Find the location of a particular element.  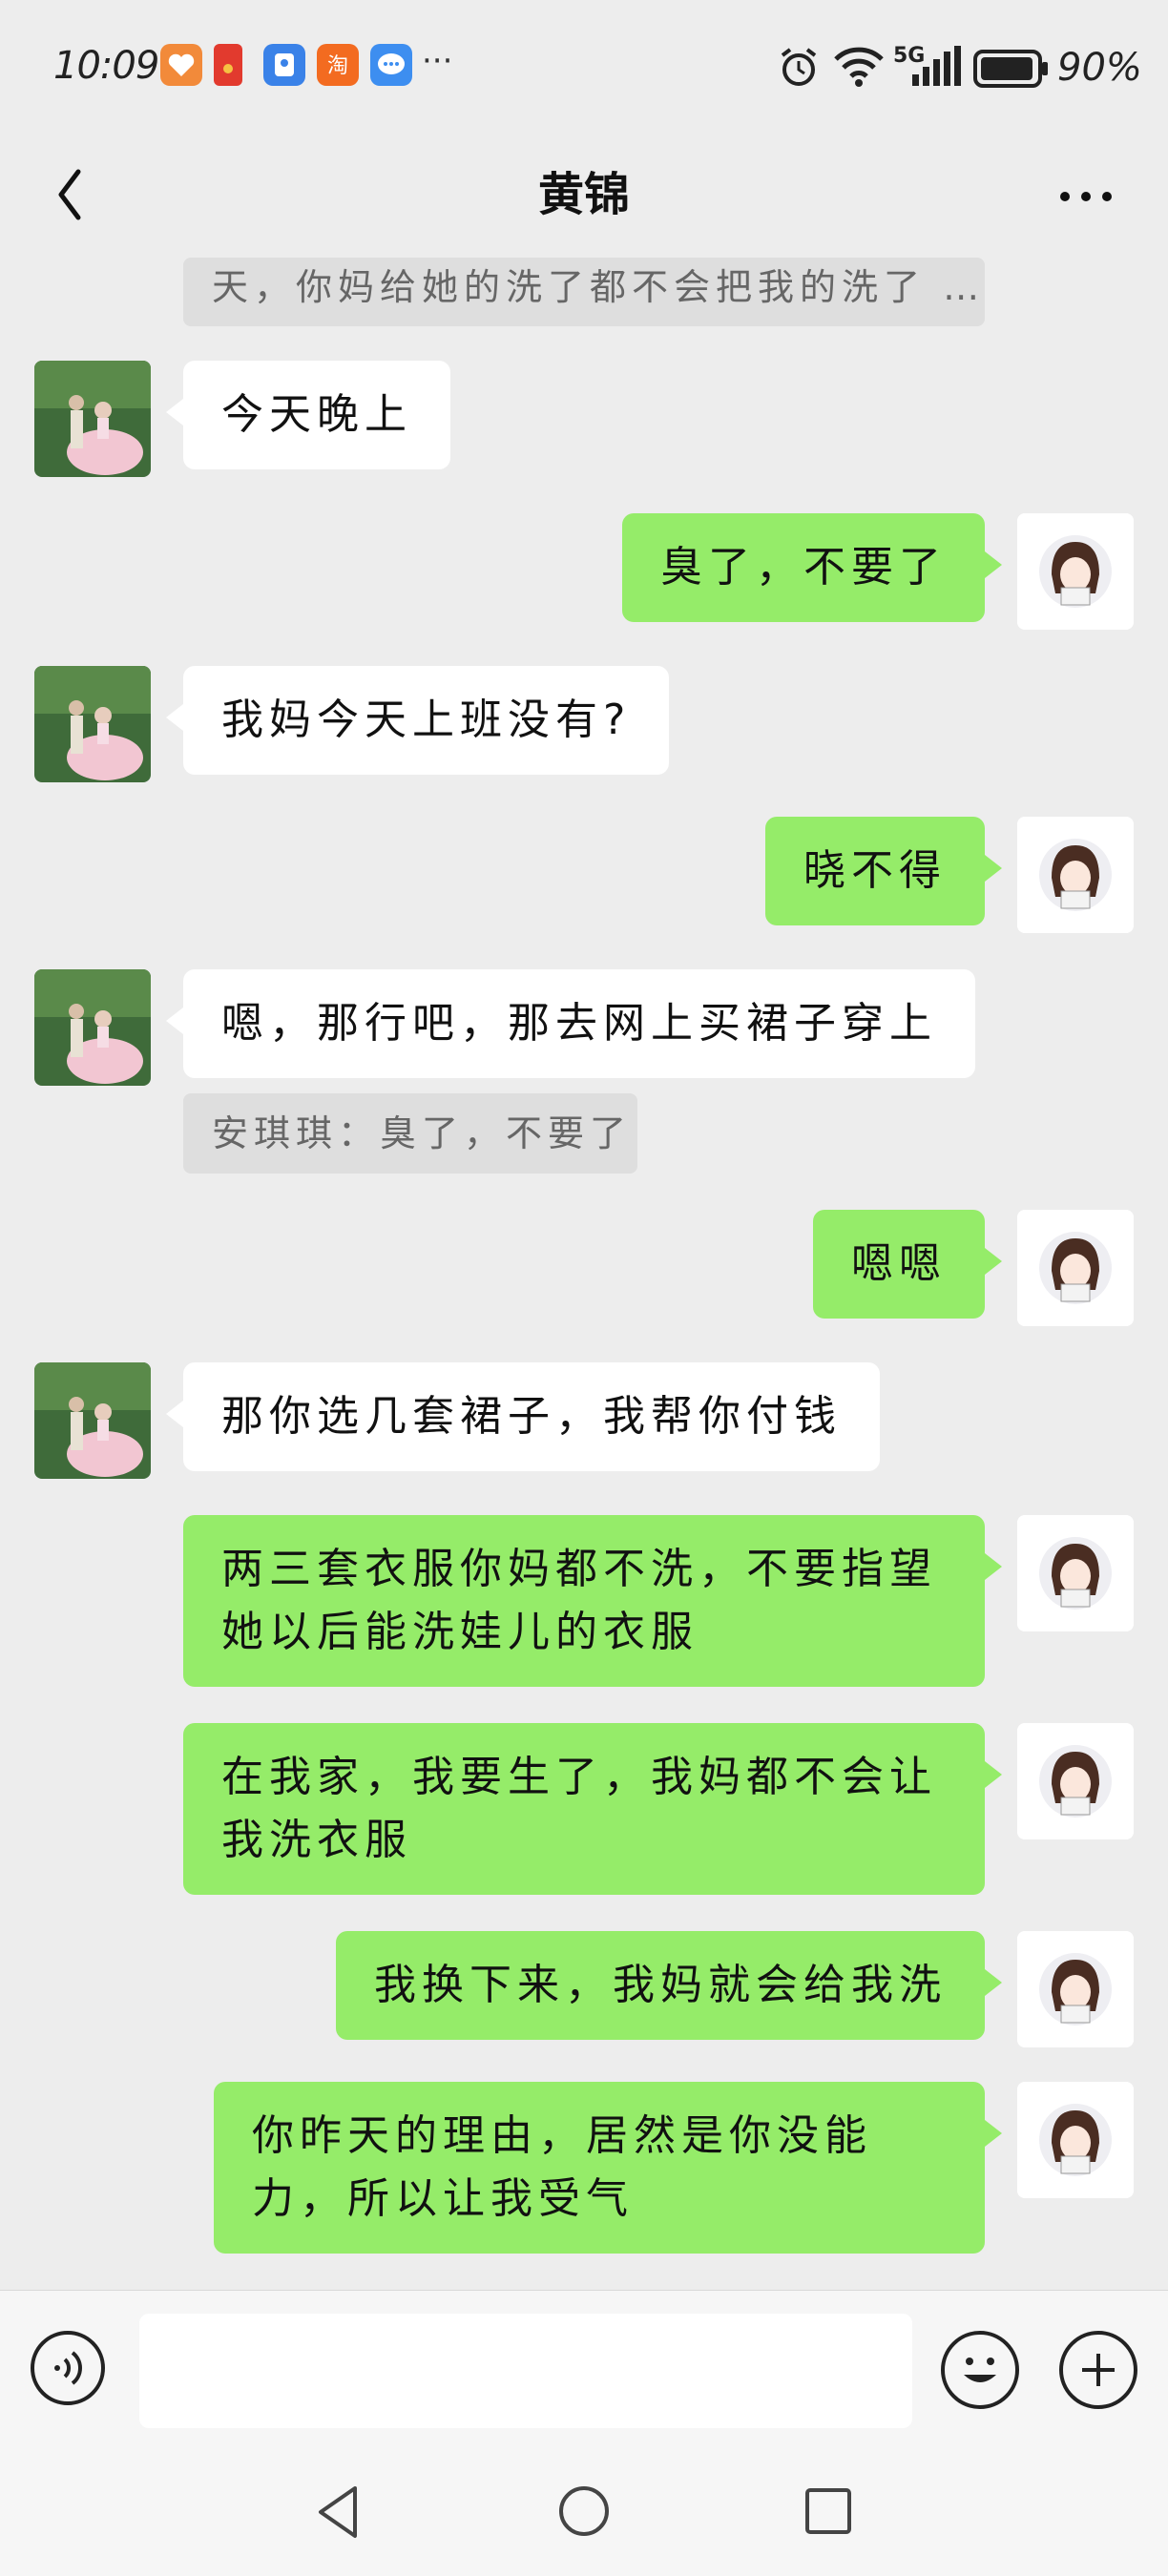

triangle-back-icon is located at coordinates (338, 2512).